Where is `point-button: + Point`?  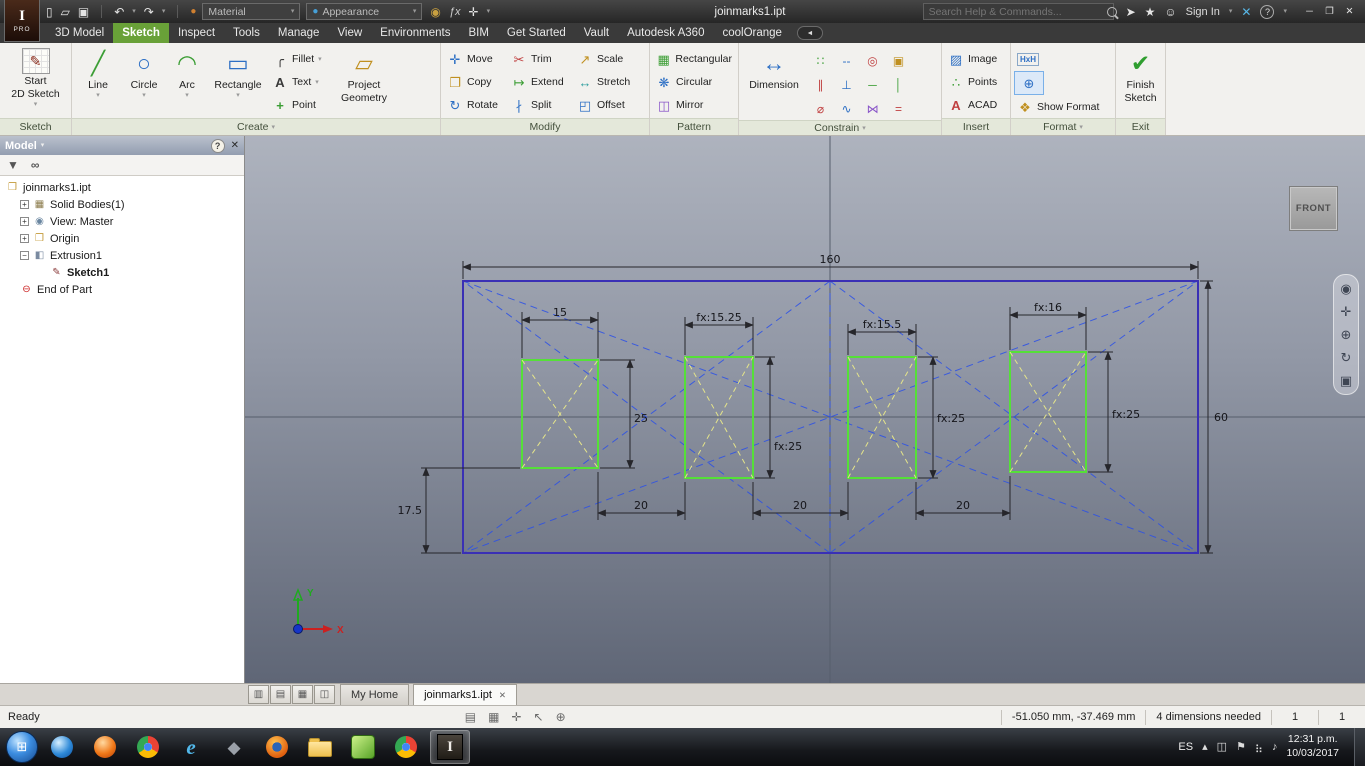 point-button: + Point is located at coordinates (301, 105).